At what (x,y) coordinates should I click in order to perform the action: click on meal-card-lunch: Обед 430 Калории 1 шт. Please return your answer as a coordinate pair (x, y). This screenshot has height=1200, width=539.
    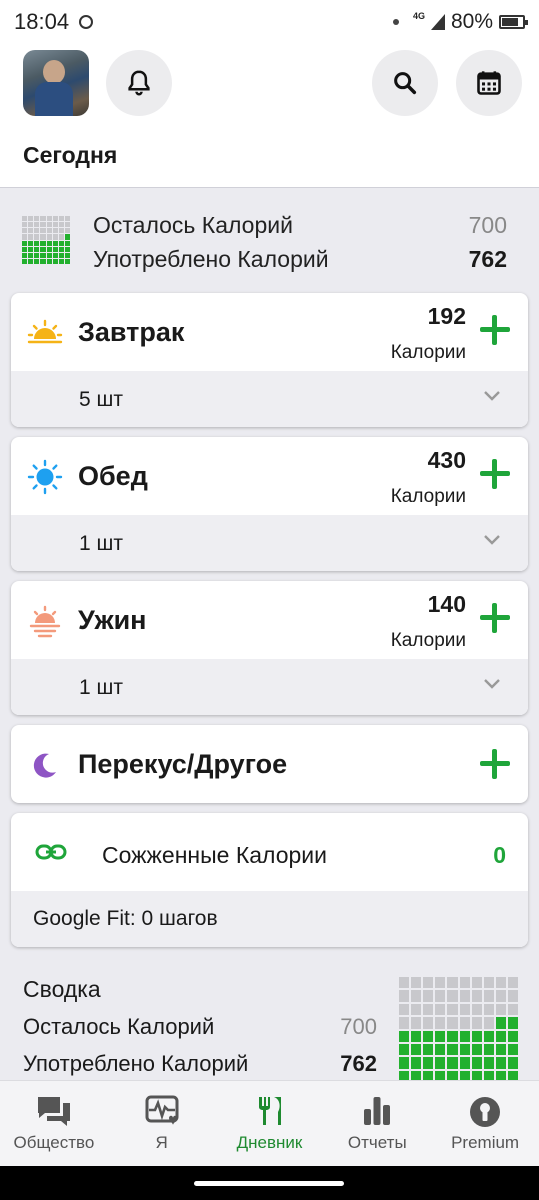
    Looking at the image, I should click on (269, 504).